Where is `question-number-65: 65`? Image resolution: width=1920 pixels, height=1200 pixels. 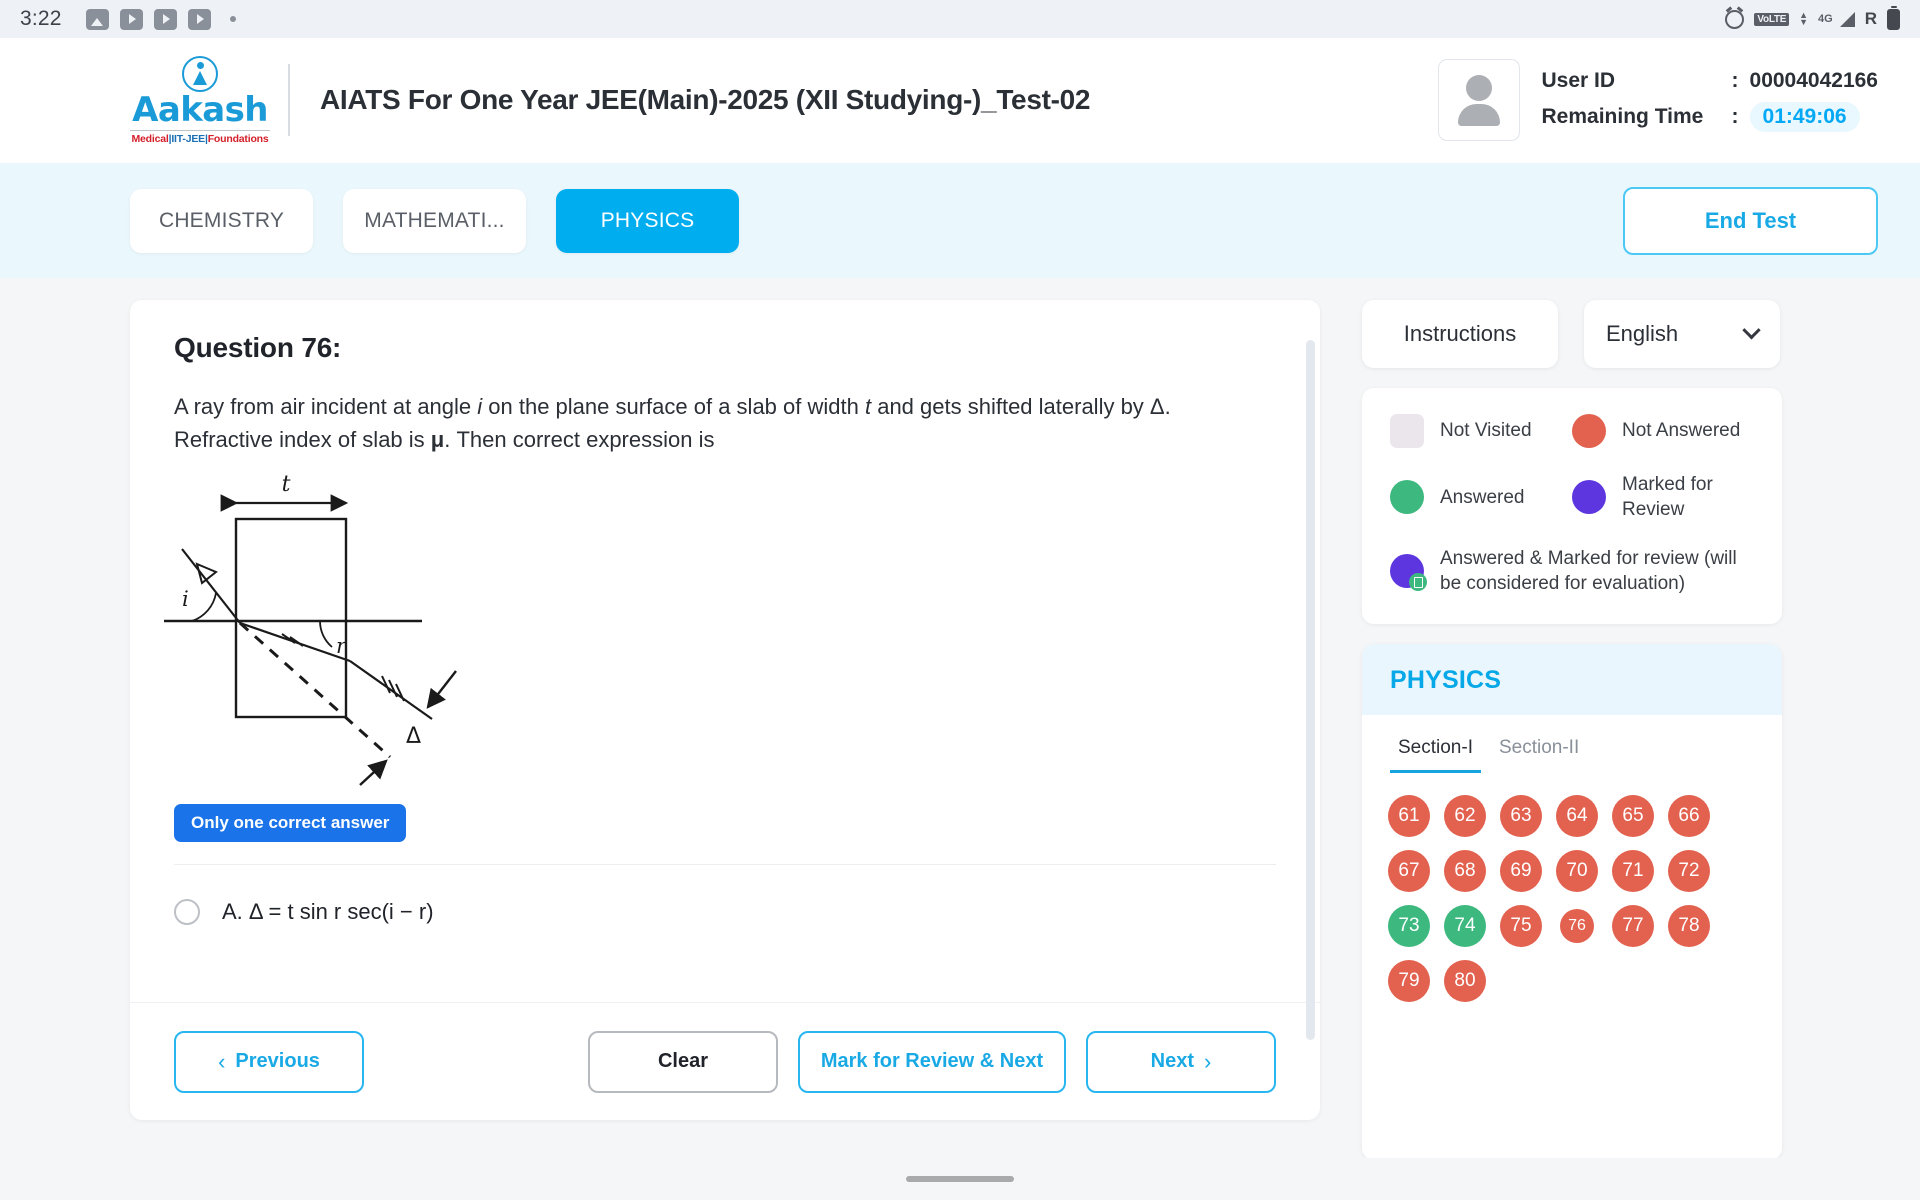
question-number-65: 65 is located at coordinates (1633, 816).